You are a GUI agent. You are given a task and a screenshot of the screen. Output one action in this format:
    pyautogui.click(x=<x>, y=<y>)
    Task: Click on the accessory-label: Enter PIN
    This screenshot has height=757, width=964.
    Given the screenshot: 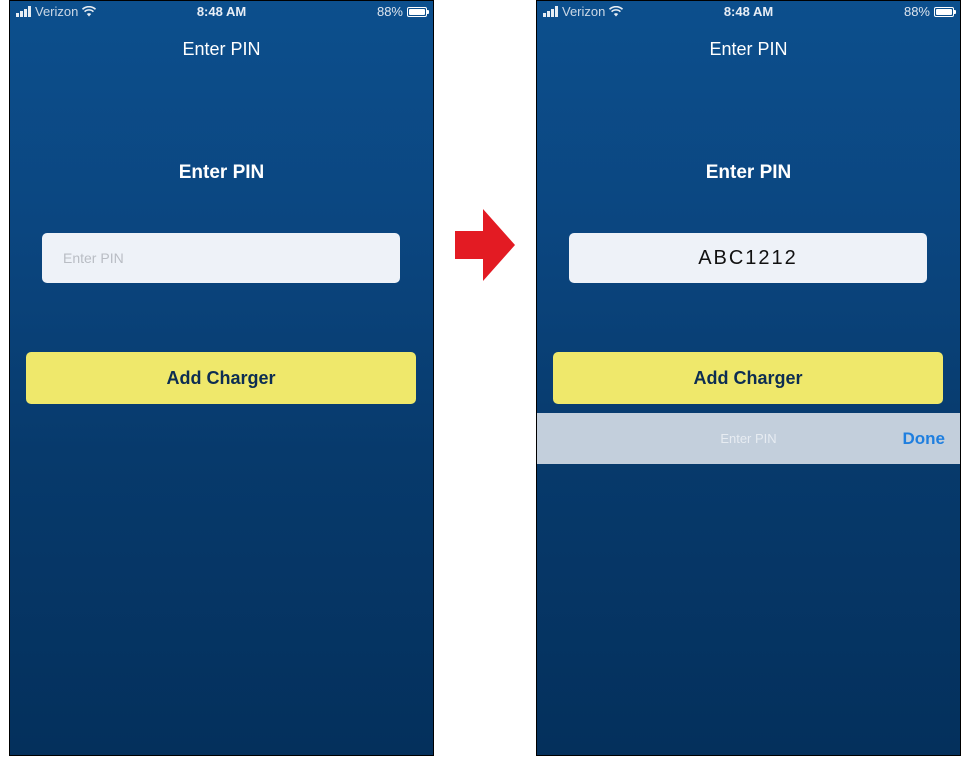 What is the action you would take?
    pyautogui.click(x=748, y=438)
    